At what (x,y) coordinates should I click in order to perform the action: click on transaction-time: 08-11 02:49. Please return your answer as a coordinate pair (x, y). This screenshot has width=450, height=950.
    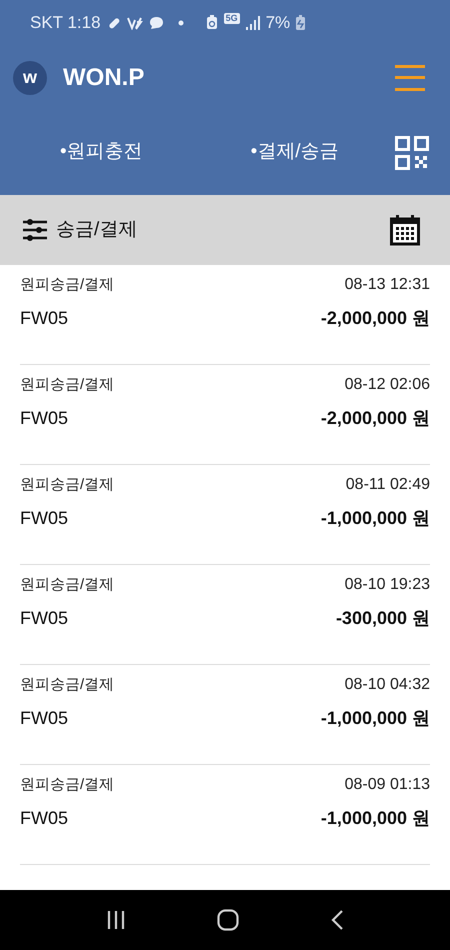
    Looking at the image, I should click on (388, 485).